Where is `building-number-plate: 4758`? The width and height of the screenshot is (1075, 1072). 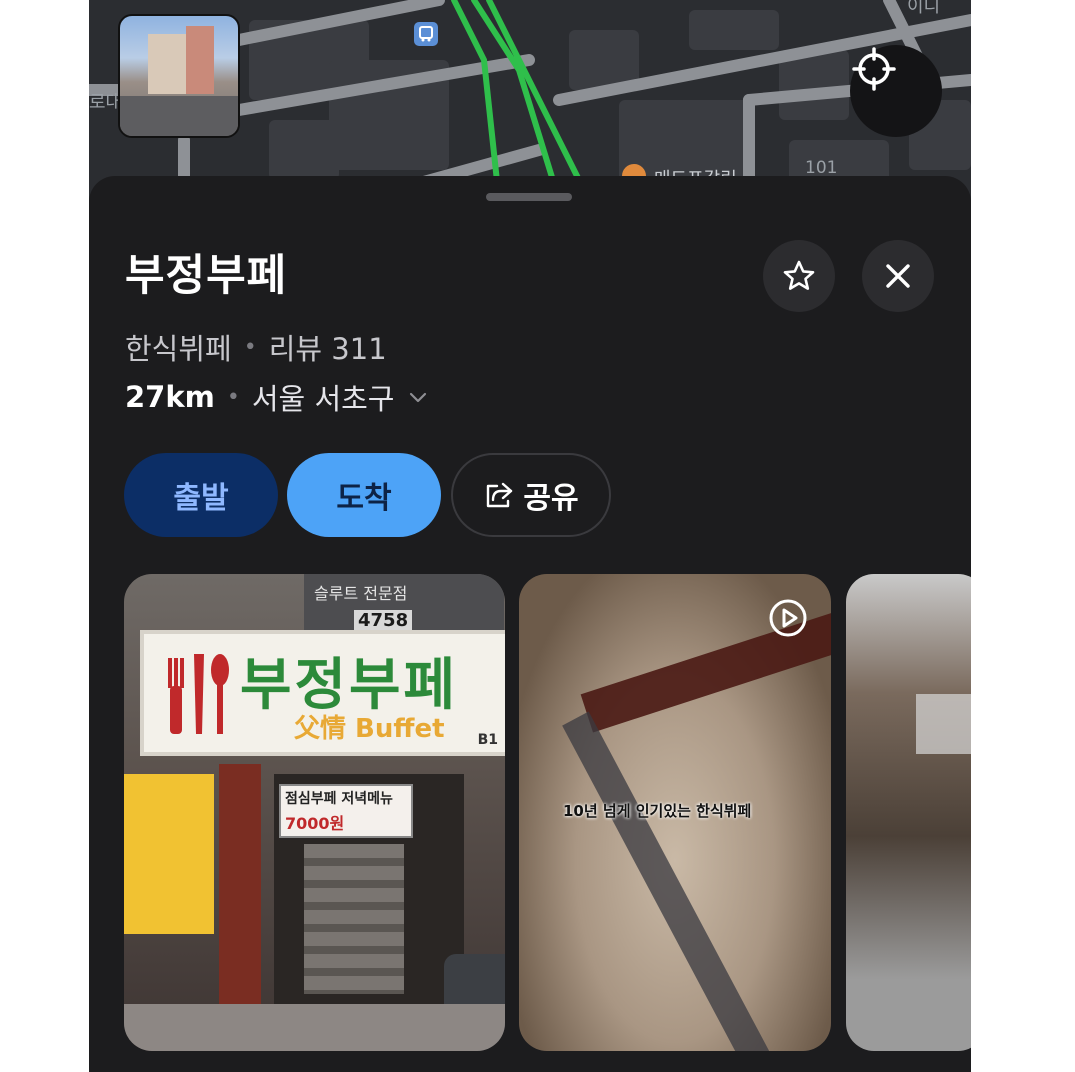 building-number-plate: 4758 is located at coordinates (383, 620).